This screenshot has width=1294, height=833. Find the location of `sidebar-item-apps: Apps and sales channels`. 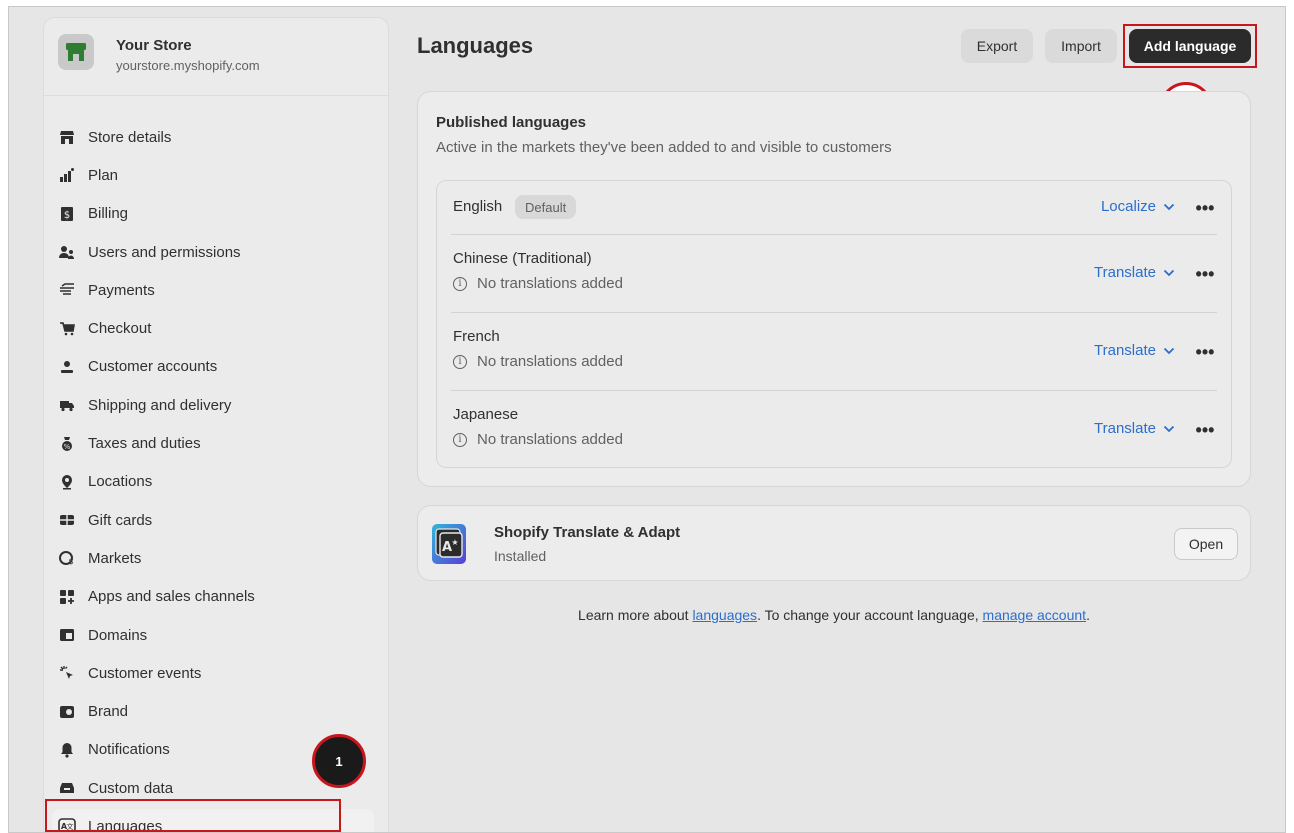

sidebar-item-apps: Apps and sales channels is located at coordinates (216, 597).